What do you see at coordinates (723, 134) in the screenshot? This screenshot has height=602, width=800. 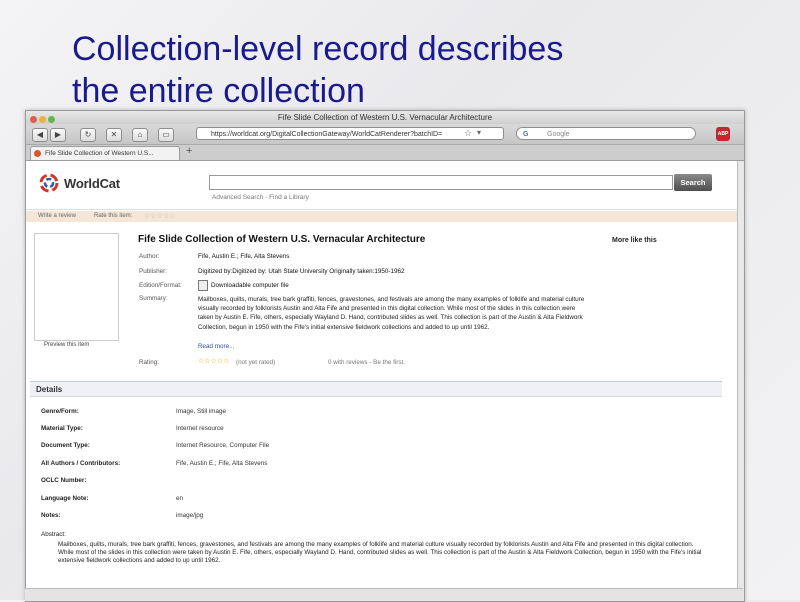 I see `adblock-icon: ABP` at bounding box center [723, 134].